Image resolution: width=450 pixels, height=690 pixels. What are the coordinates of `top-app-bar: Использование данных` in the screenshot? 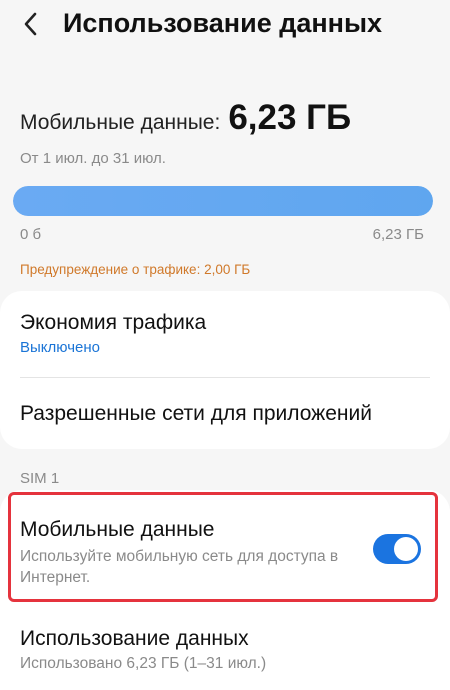 It's located at (225, 26).